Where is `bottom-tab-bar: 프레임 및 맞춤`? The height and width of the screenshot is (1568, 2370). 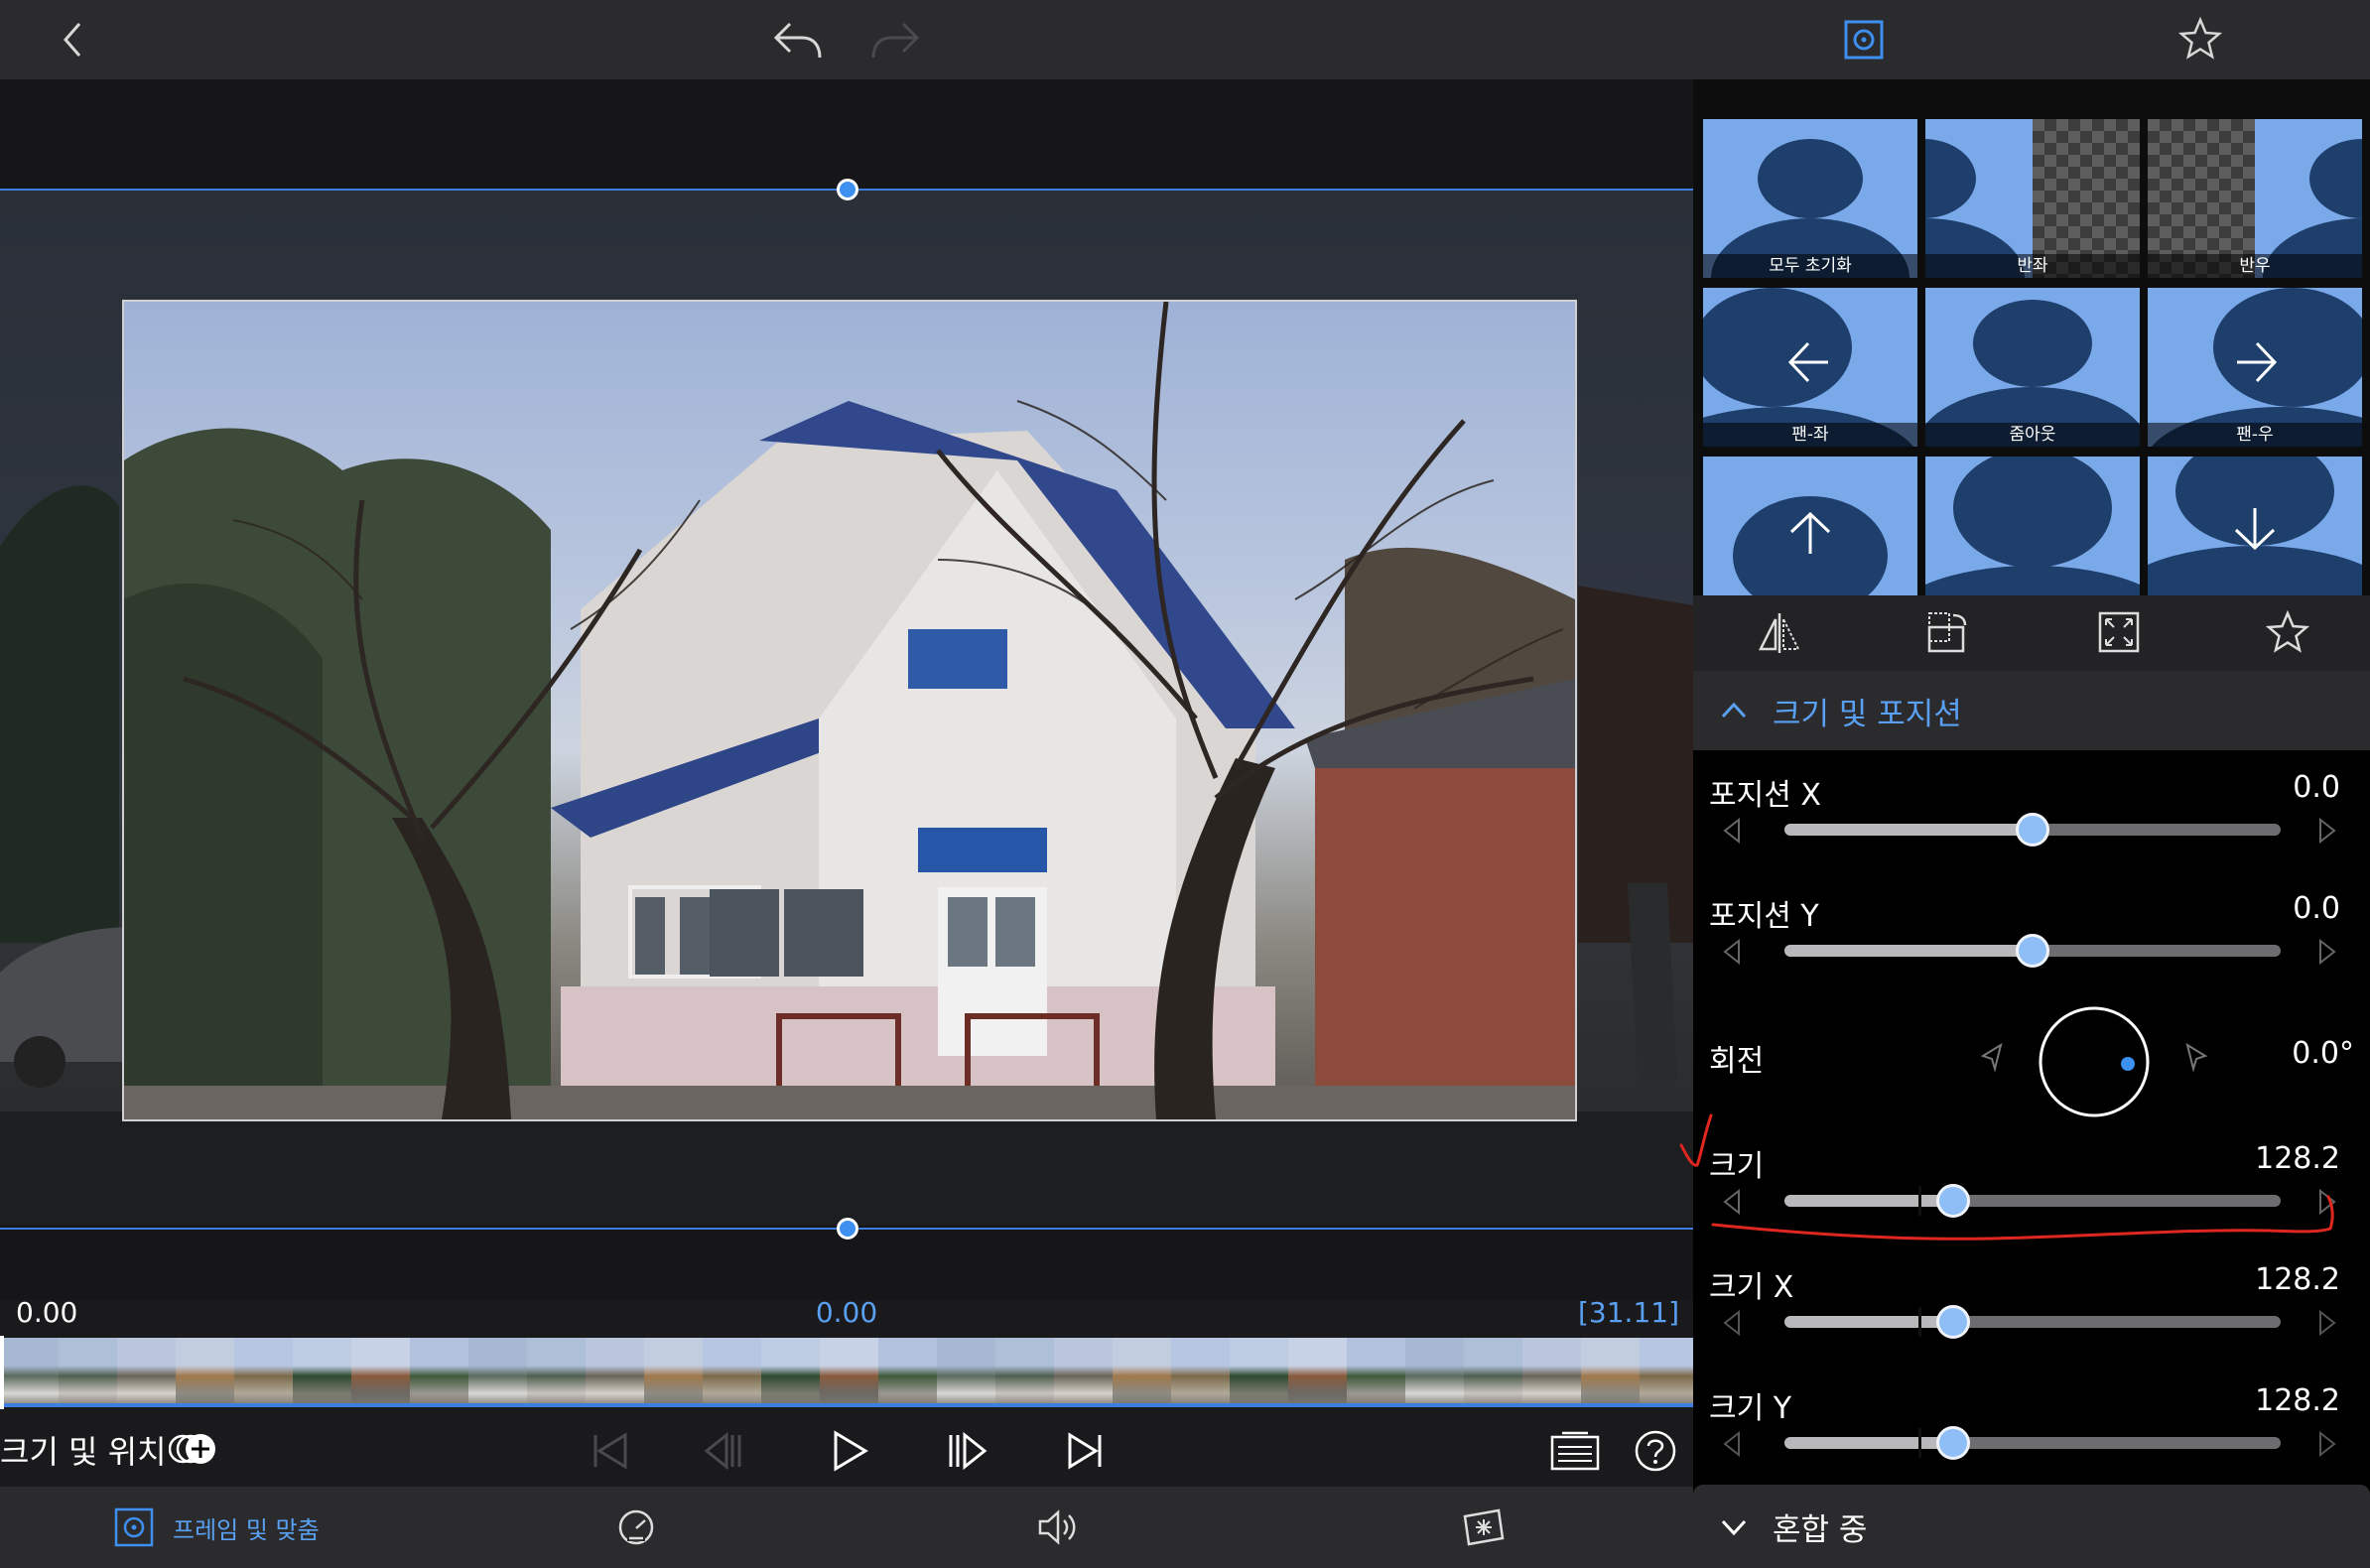 bottom-tab-bar: 프레임 및 맞춤 is located at coordinates (846, 1527).